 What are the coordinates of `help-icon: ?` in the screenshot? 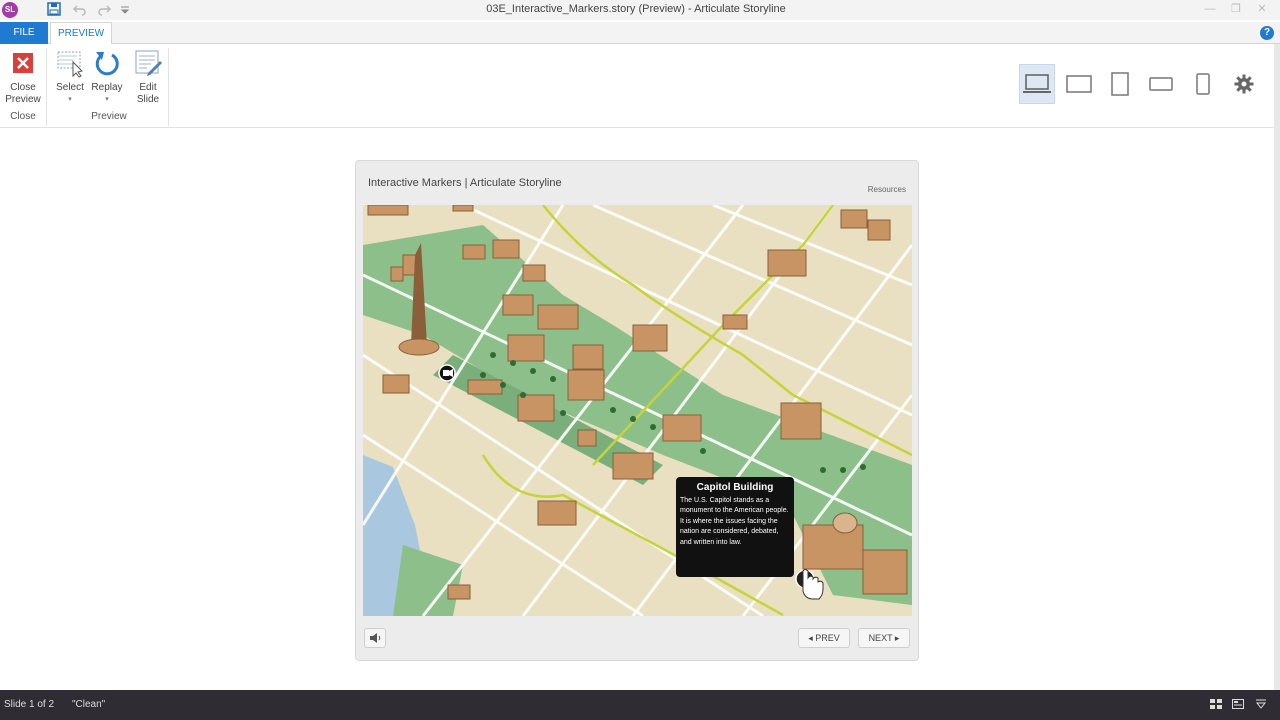 It's located at (1267, 33).